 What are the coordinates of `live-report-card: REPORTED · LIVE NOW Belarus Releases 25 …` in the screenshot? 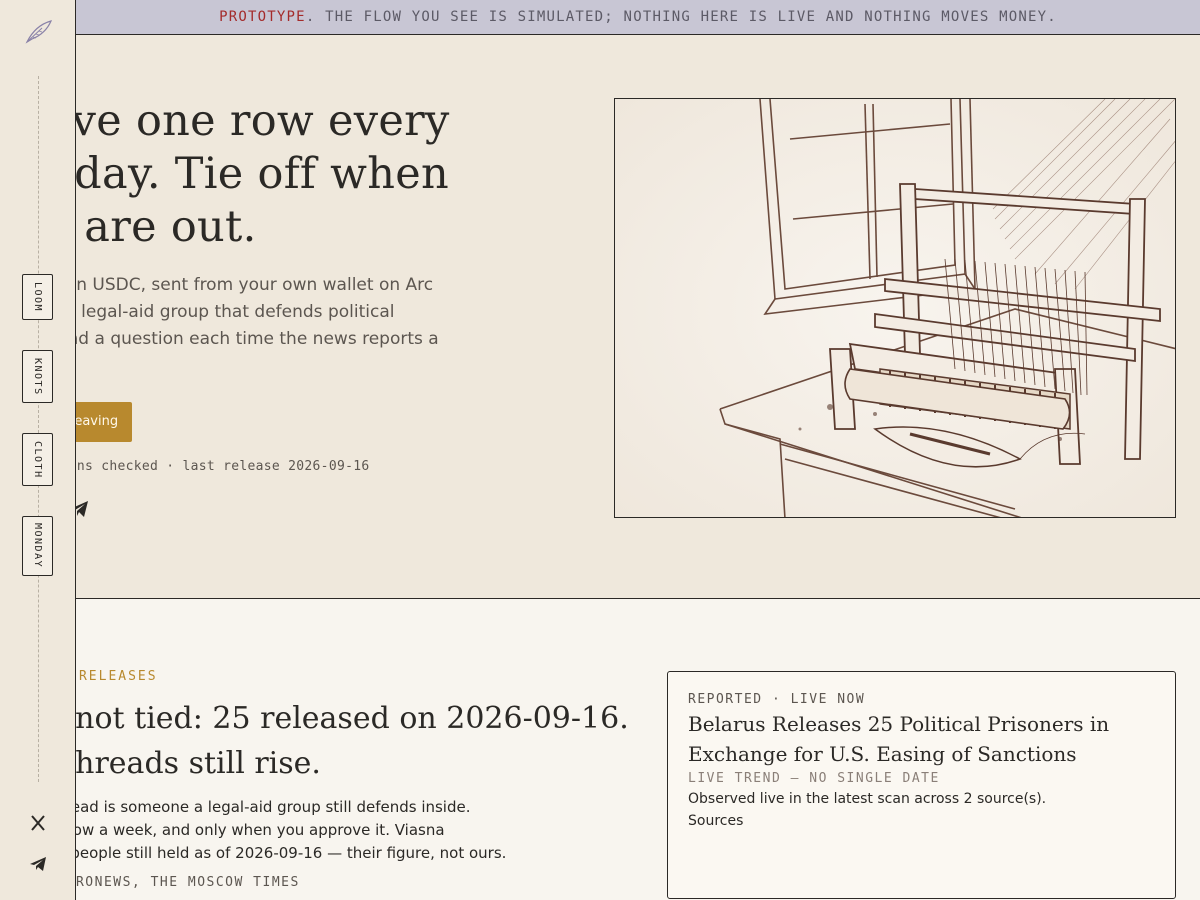 It's located at (921, 785).